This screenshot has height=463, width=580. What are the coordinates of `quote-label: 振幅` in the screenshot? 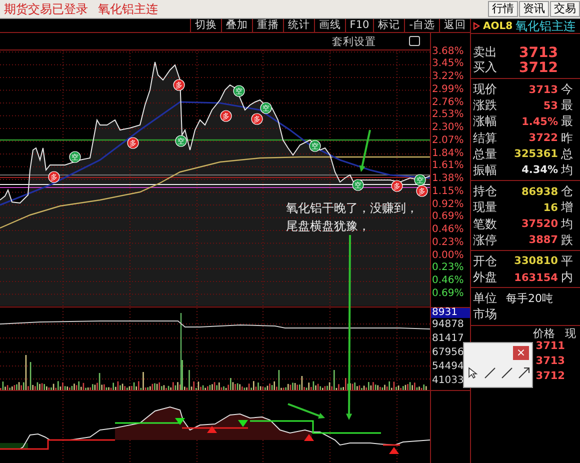 It's located at (485, 170).